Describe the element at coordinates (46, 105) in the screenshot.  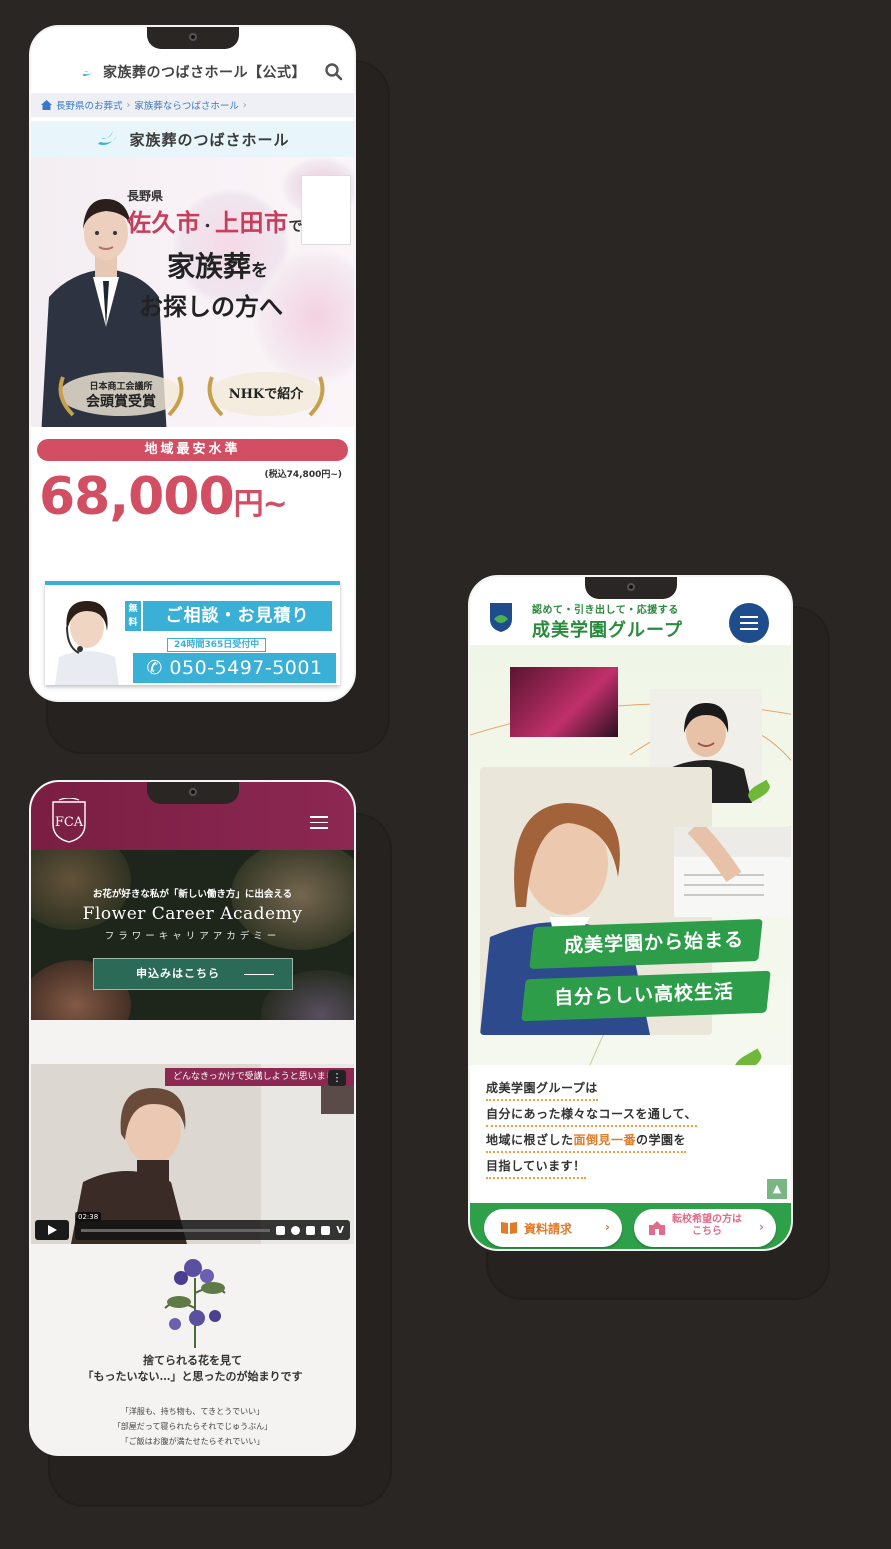
I see `home-icon` at that location.